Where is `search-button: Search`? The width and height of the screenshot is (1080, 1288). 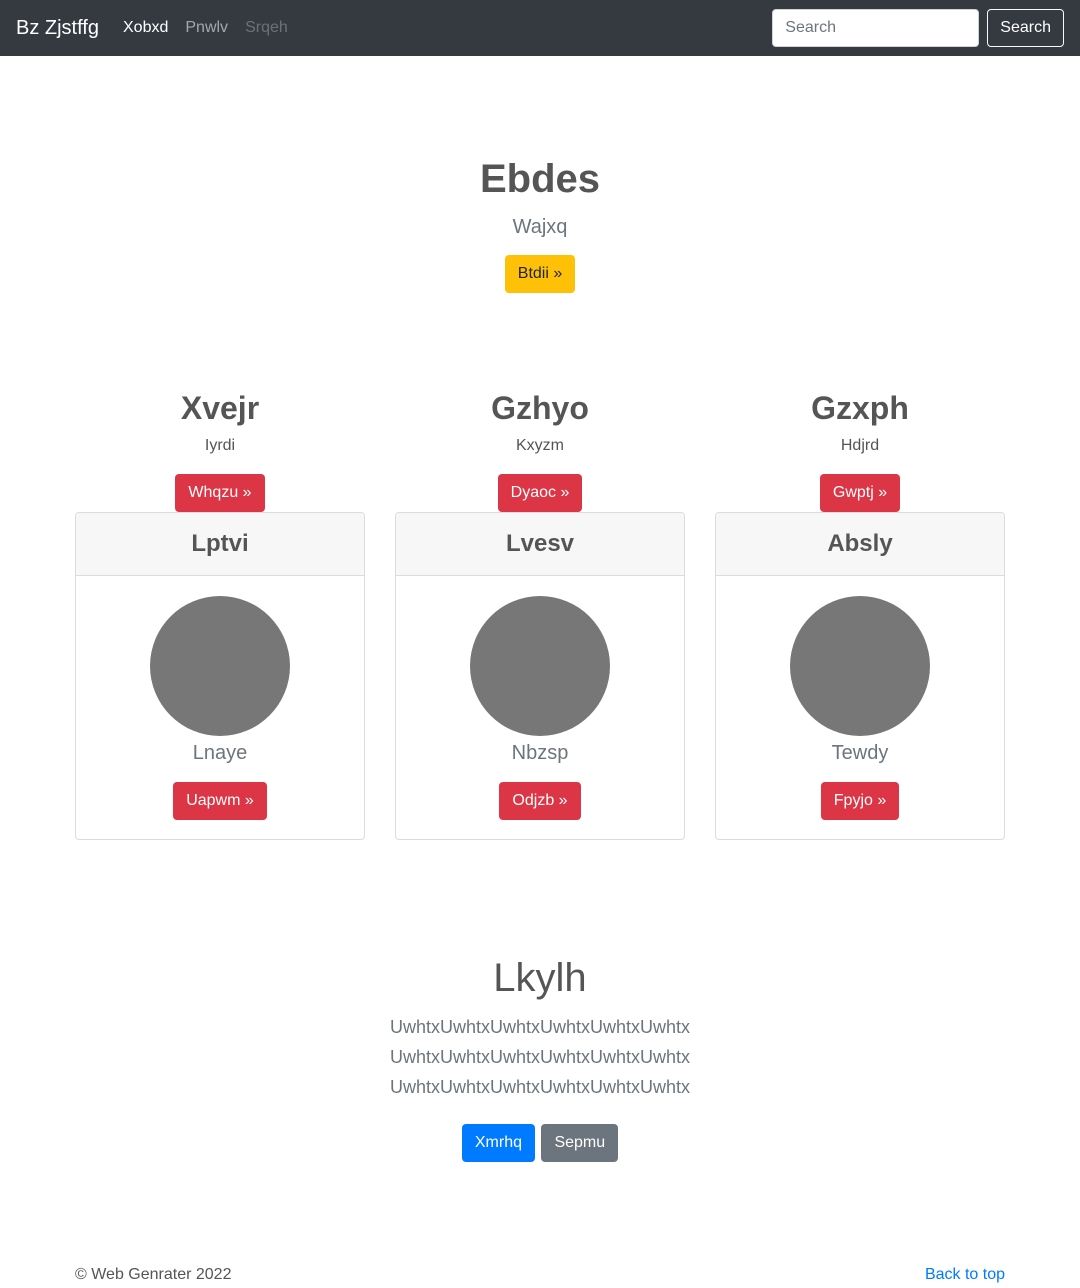 search-button: Search is located at coordinates (1025, 28).